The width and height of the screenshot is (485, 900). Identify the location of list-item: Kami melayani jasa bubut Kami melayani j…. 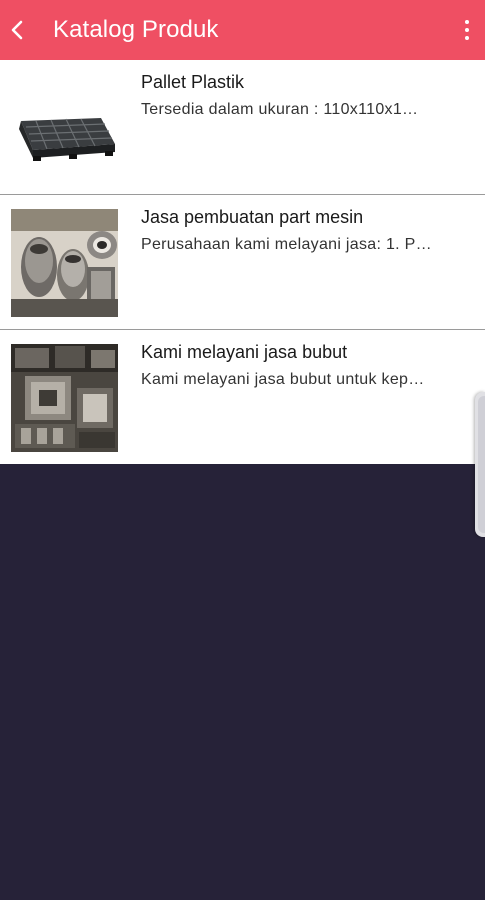
(242, 397).